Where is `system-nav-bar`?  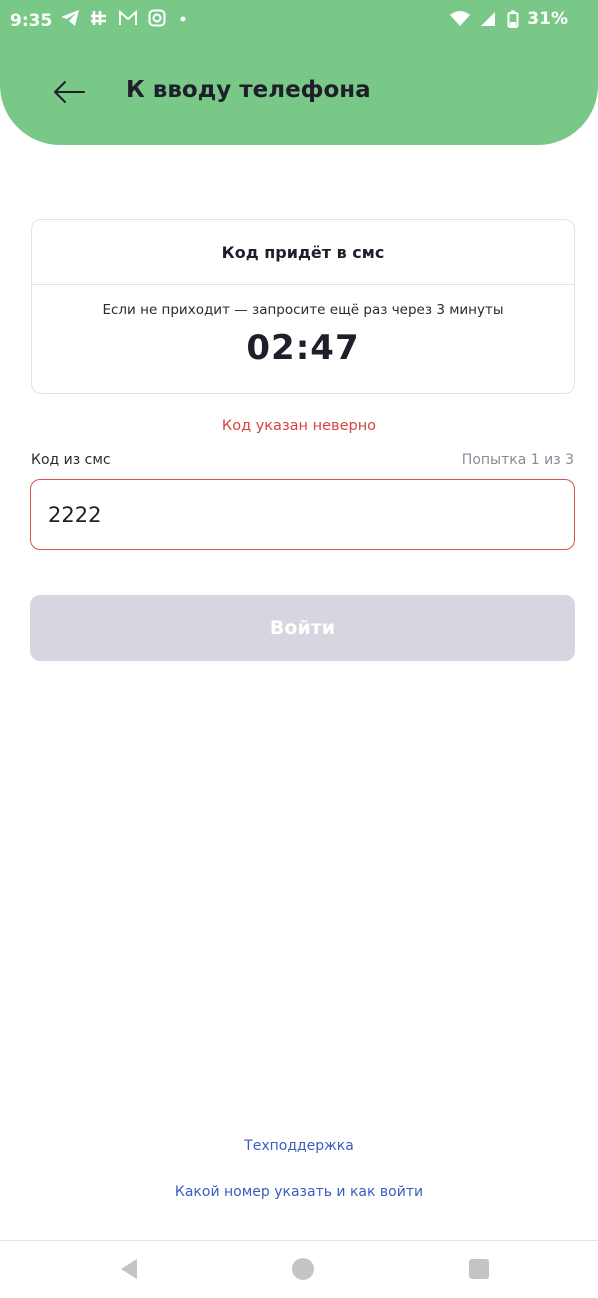 system-nav-bar is located at coordinates (299, 1269).